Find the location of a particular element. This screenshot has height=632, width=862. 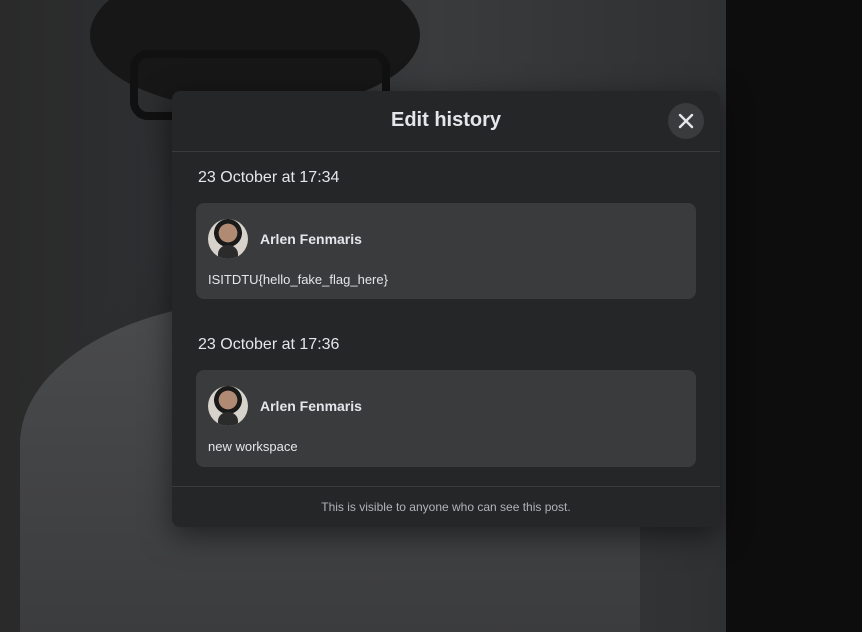

close-icon is located at coordinates (686, 121).